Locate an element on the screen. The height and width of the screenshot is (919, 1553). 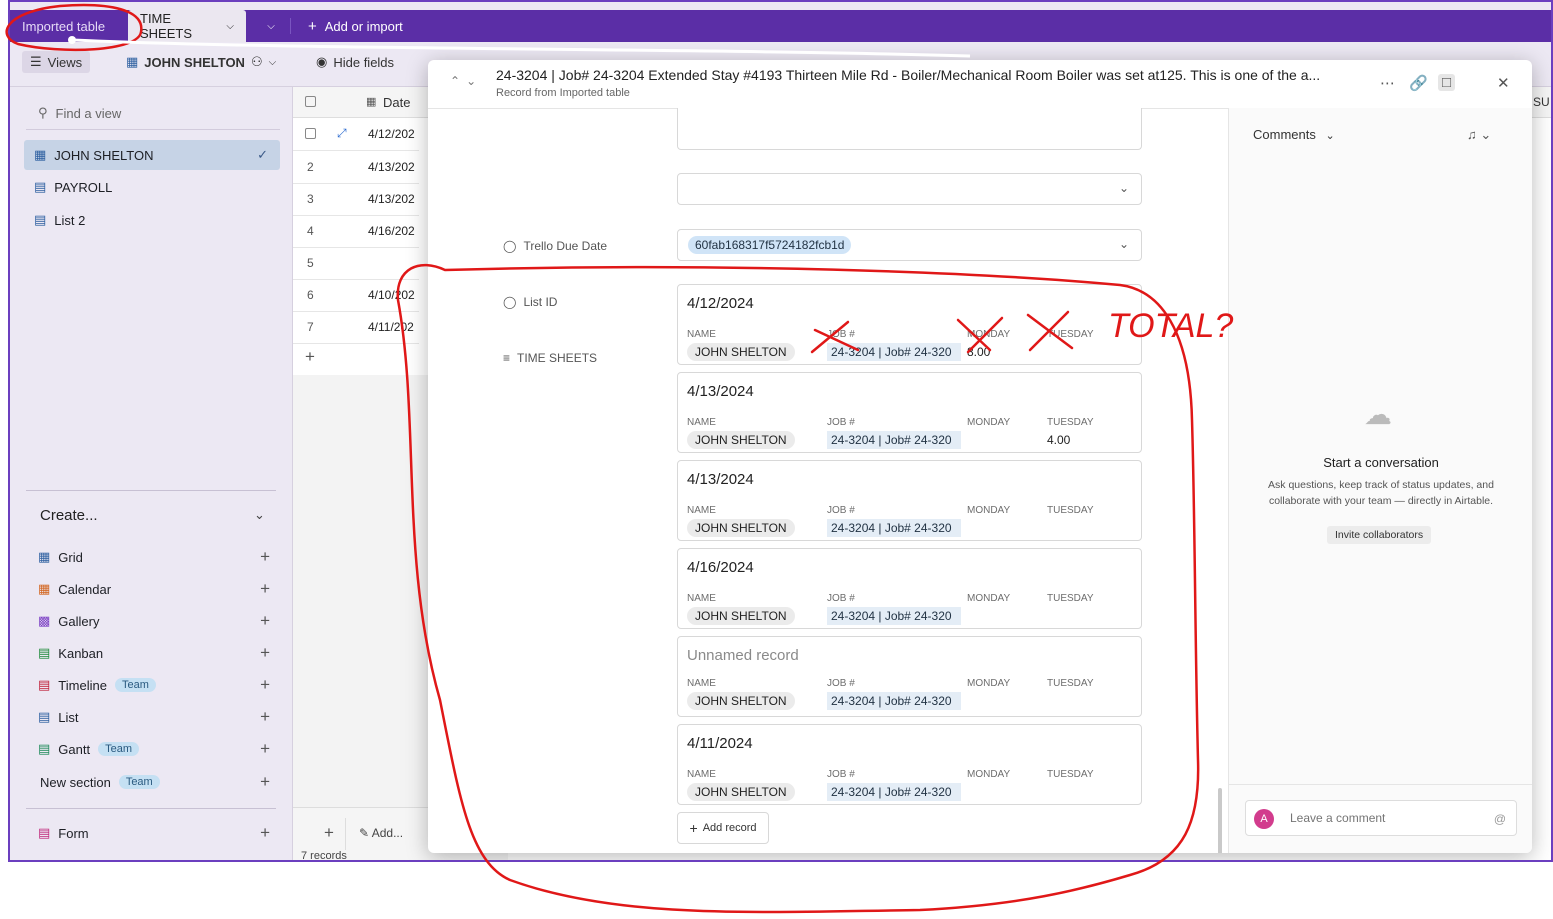
hide-fields-button: ◉ Hide fields is located at coordinates (355, 62).